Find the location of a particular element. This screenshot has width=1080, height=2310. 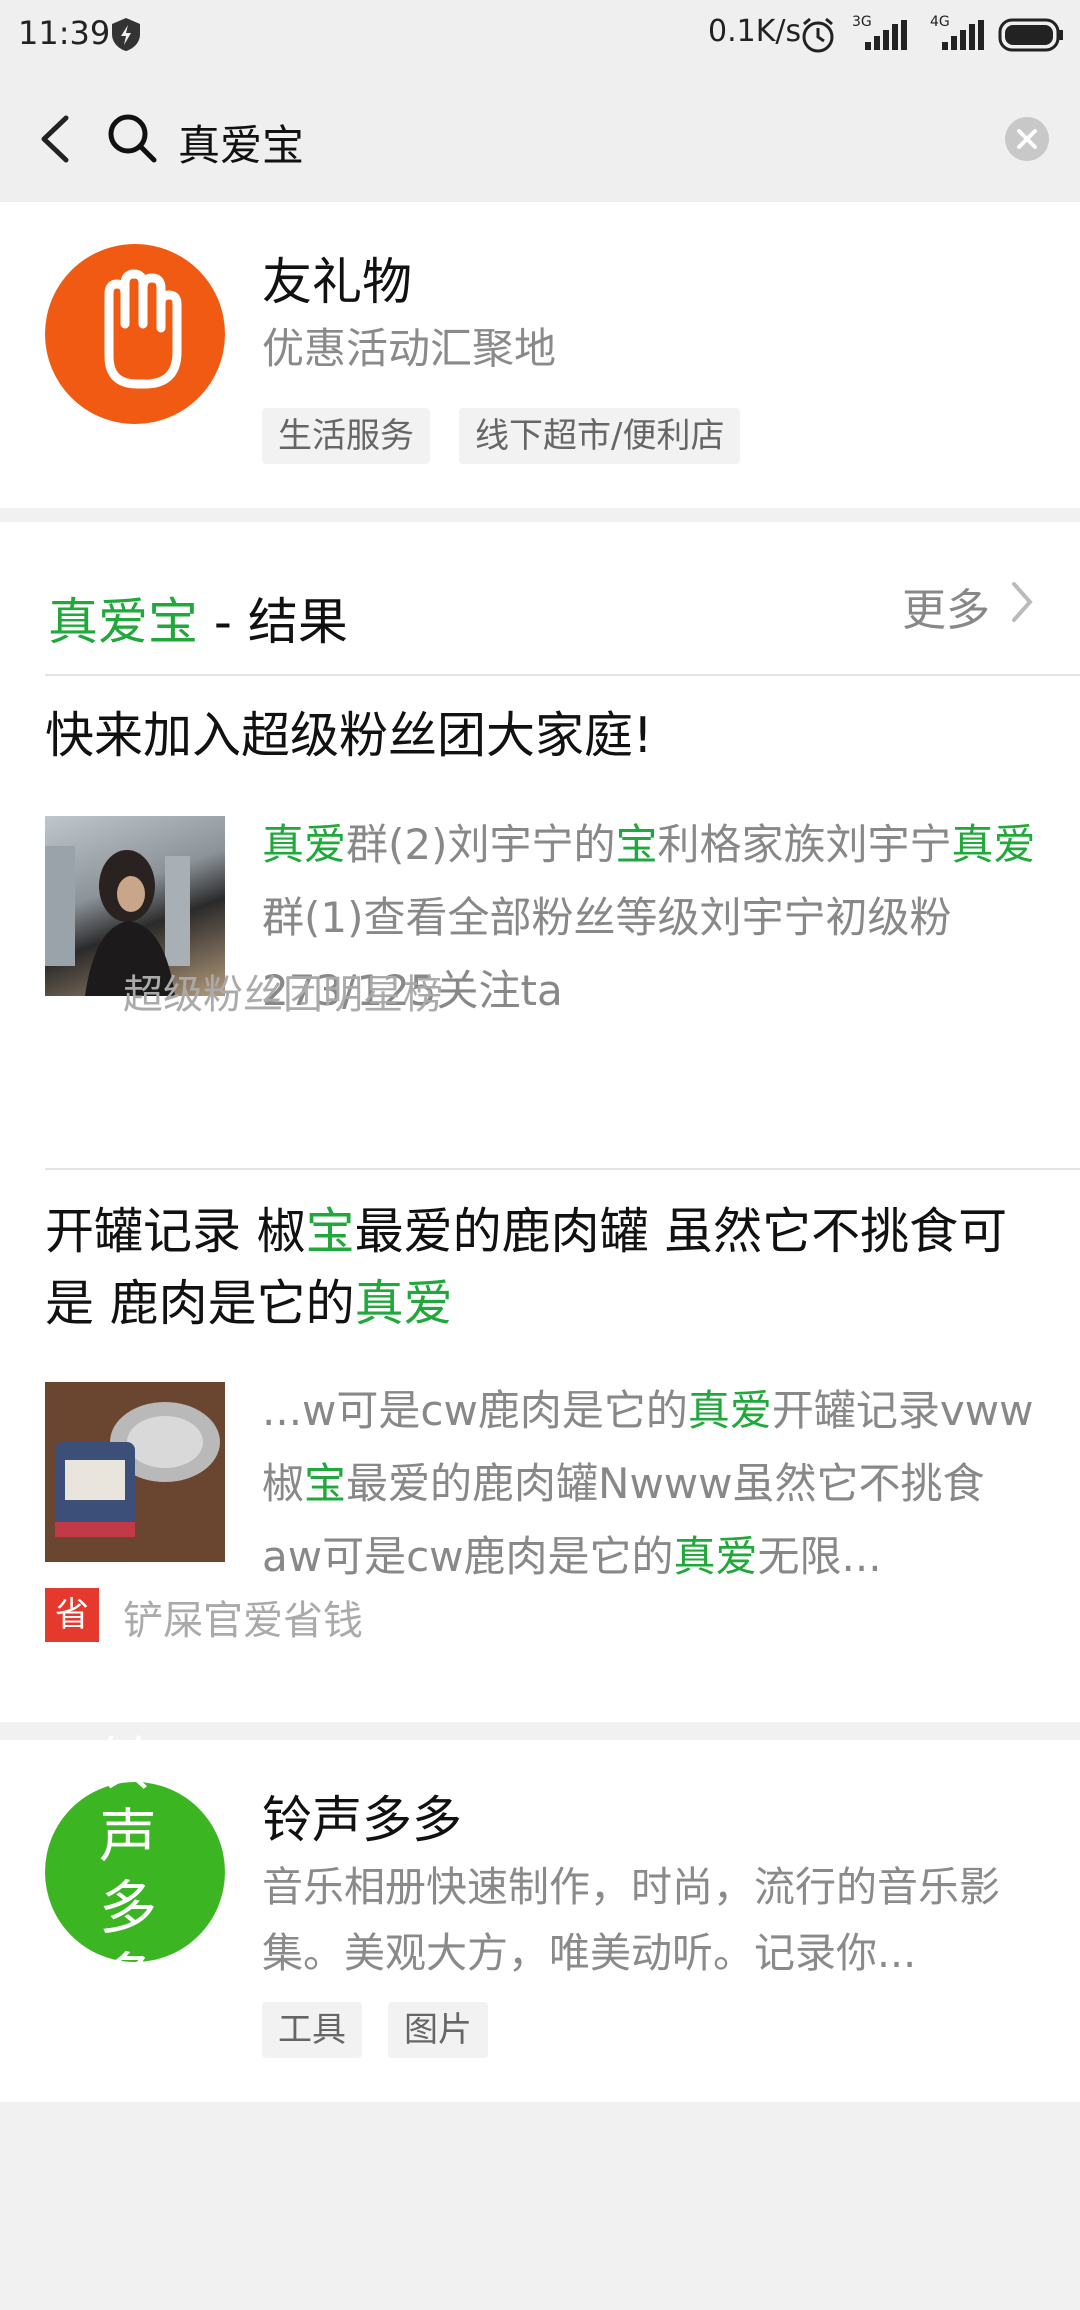

status-bar: 11:39 0.1K/s 3G 4G is located at coordinates (540, 35).